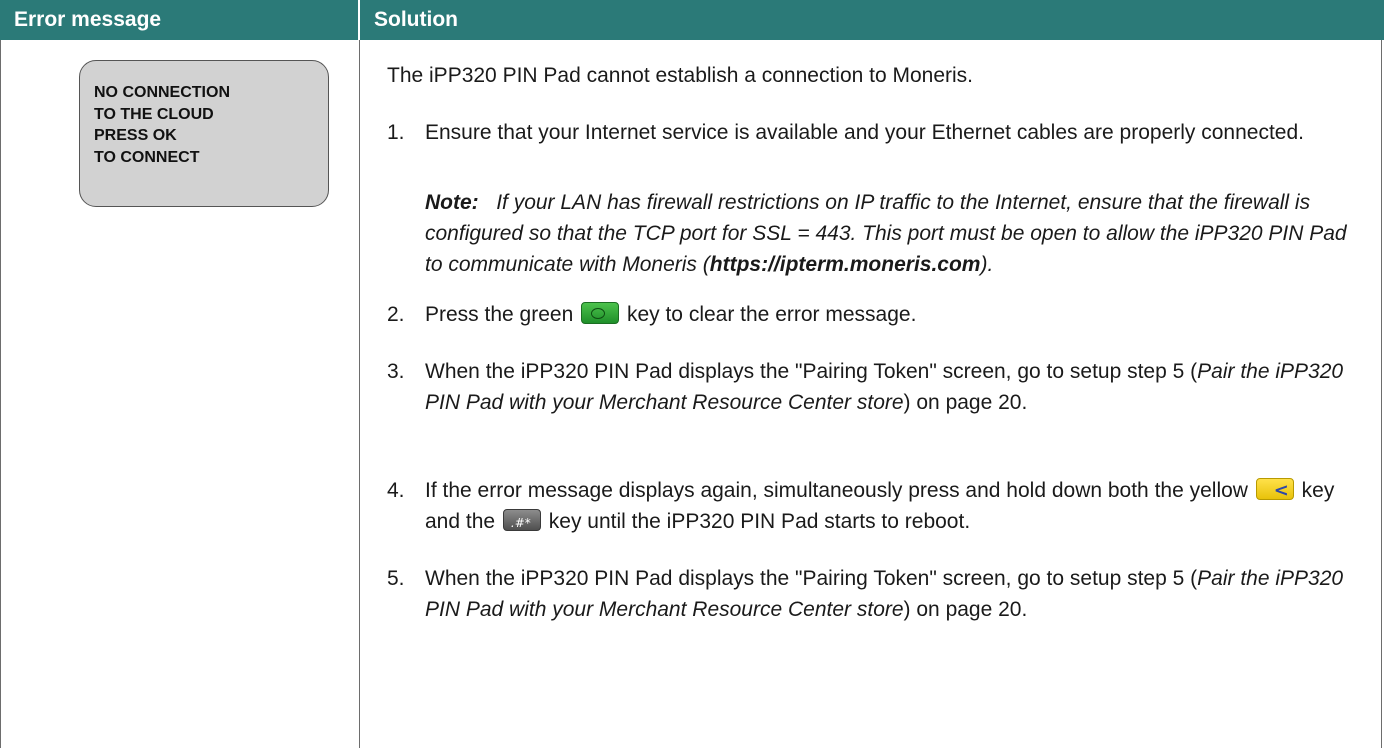  I want to click on step-text-part: Press the green, so click(499, 314).